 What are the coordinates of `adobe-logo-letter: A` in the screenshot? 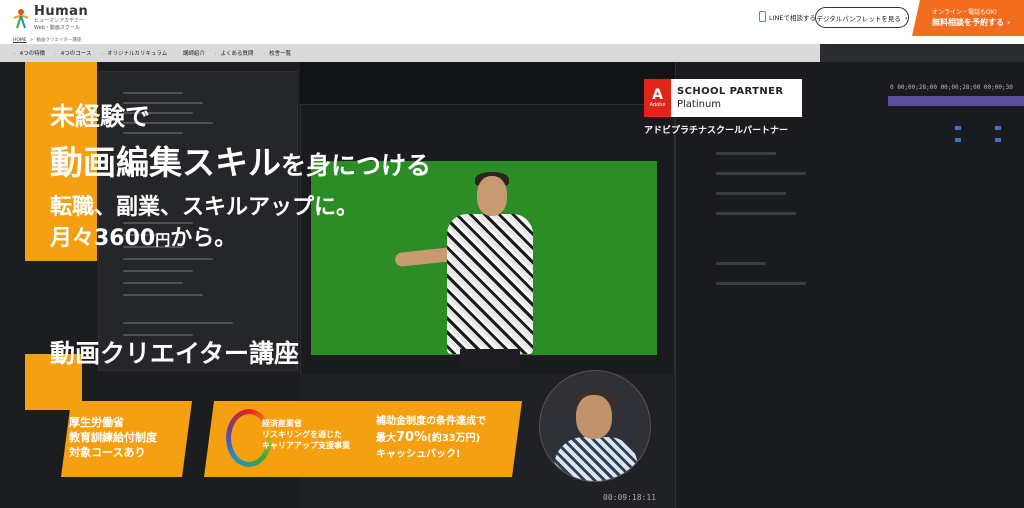 It's located at (657, 94).